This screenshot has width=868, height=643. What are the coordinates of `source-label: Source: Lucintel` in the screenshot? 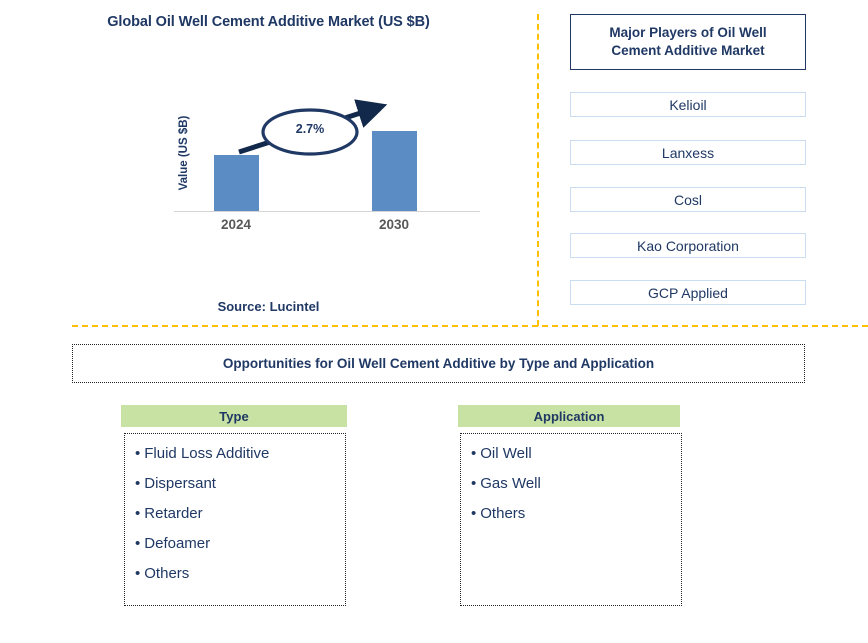 It's located at (268, 306).